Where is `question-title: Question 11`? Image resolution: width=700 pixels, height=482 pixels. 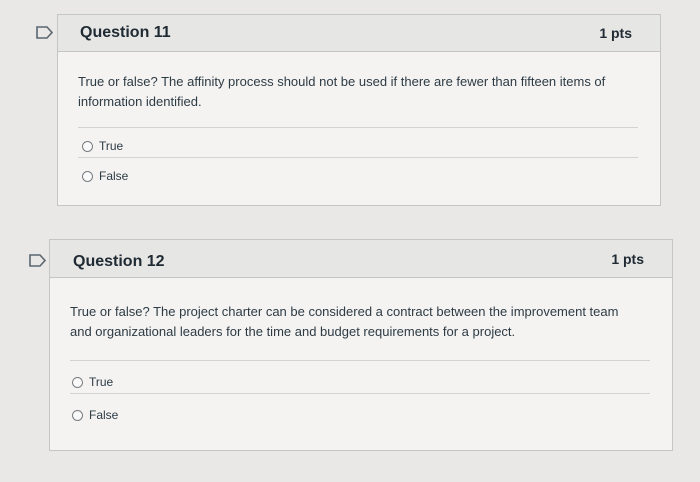
question-title: Question 11 is located at coordinates (125, 32).